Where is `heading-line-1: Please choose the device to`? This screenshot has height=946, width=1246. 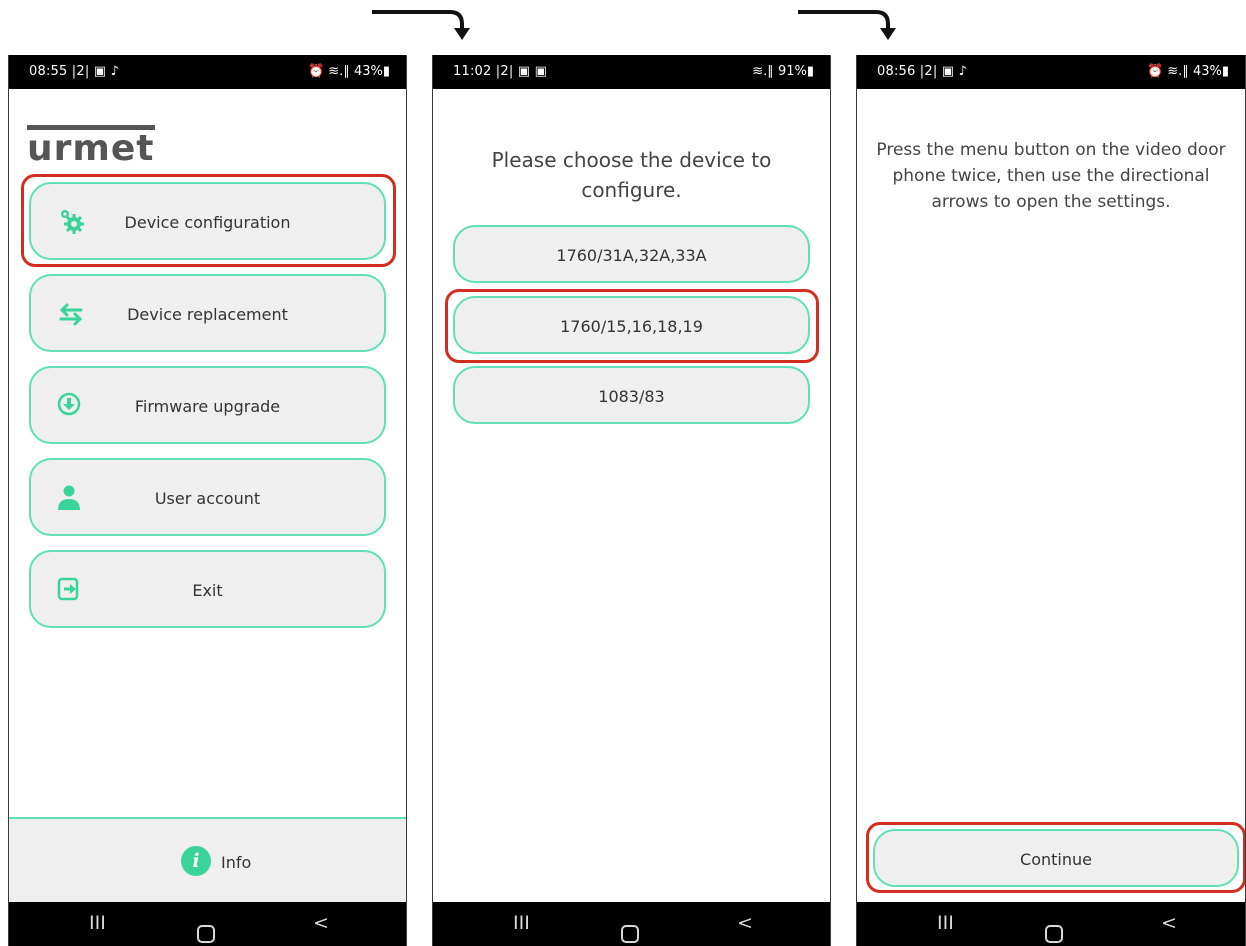
heading-line-1: Please choose the device to is located at coordinates (631, 160).